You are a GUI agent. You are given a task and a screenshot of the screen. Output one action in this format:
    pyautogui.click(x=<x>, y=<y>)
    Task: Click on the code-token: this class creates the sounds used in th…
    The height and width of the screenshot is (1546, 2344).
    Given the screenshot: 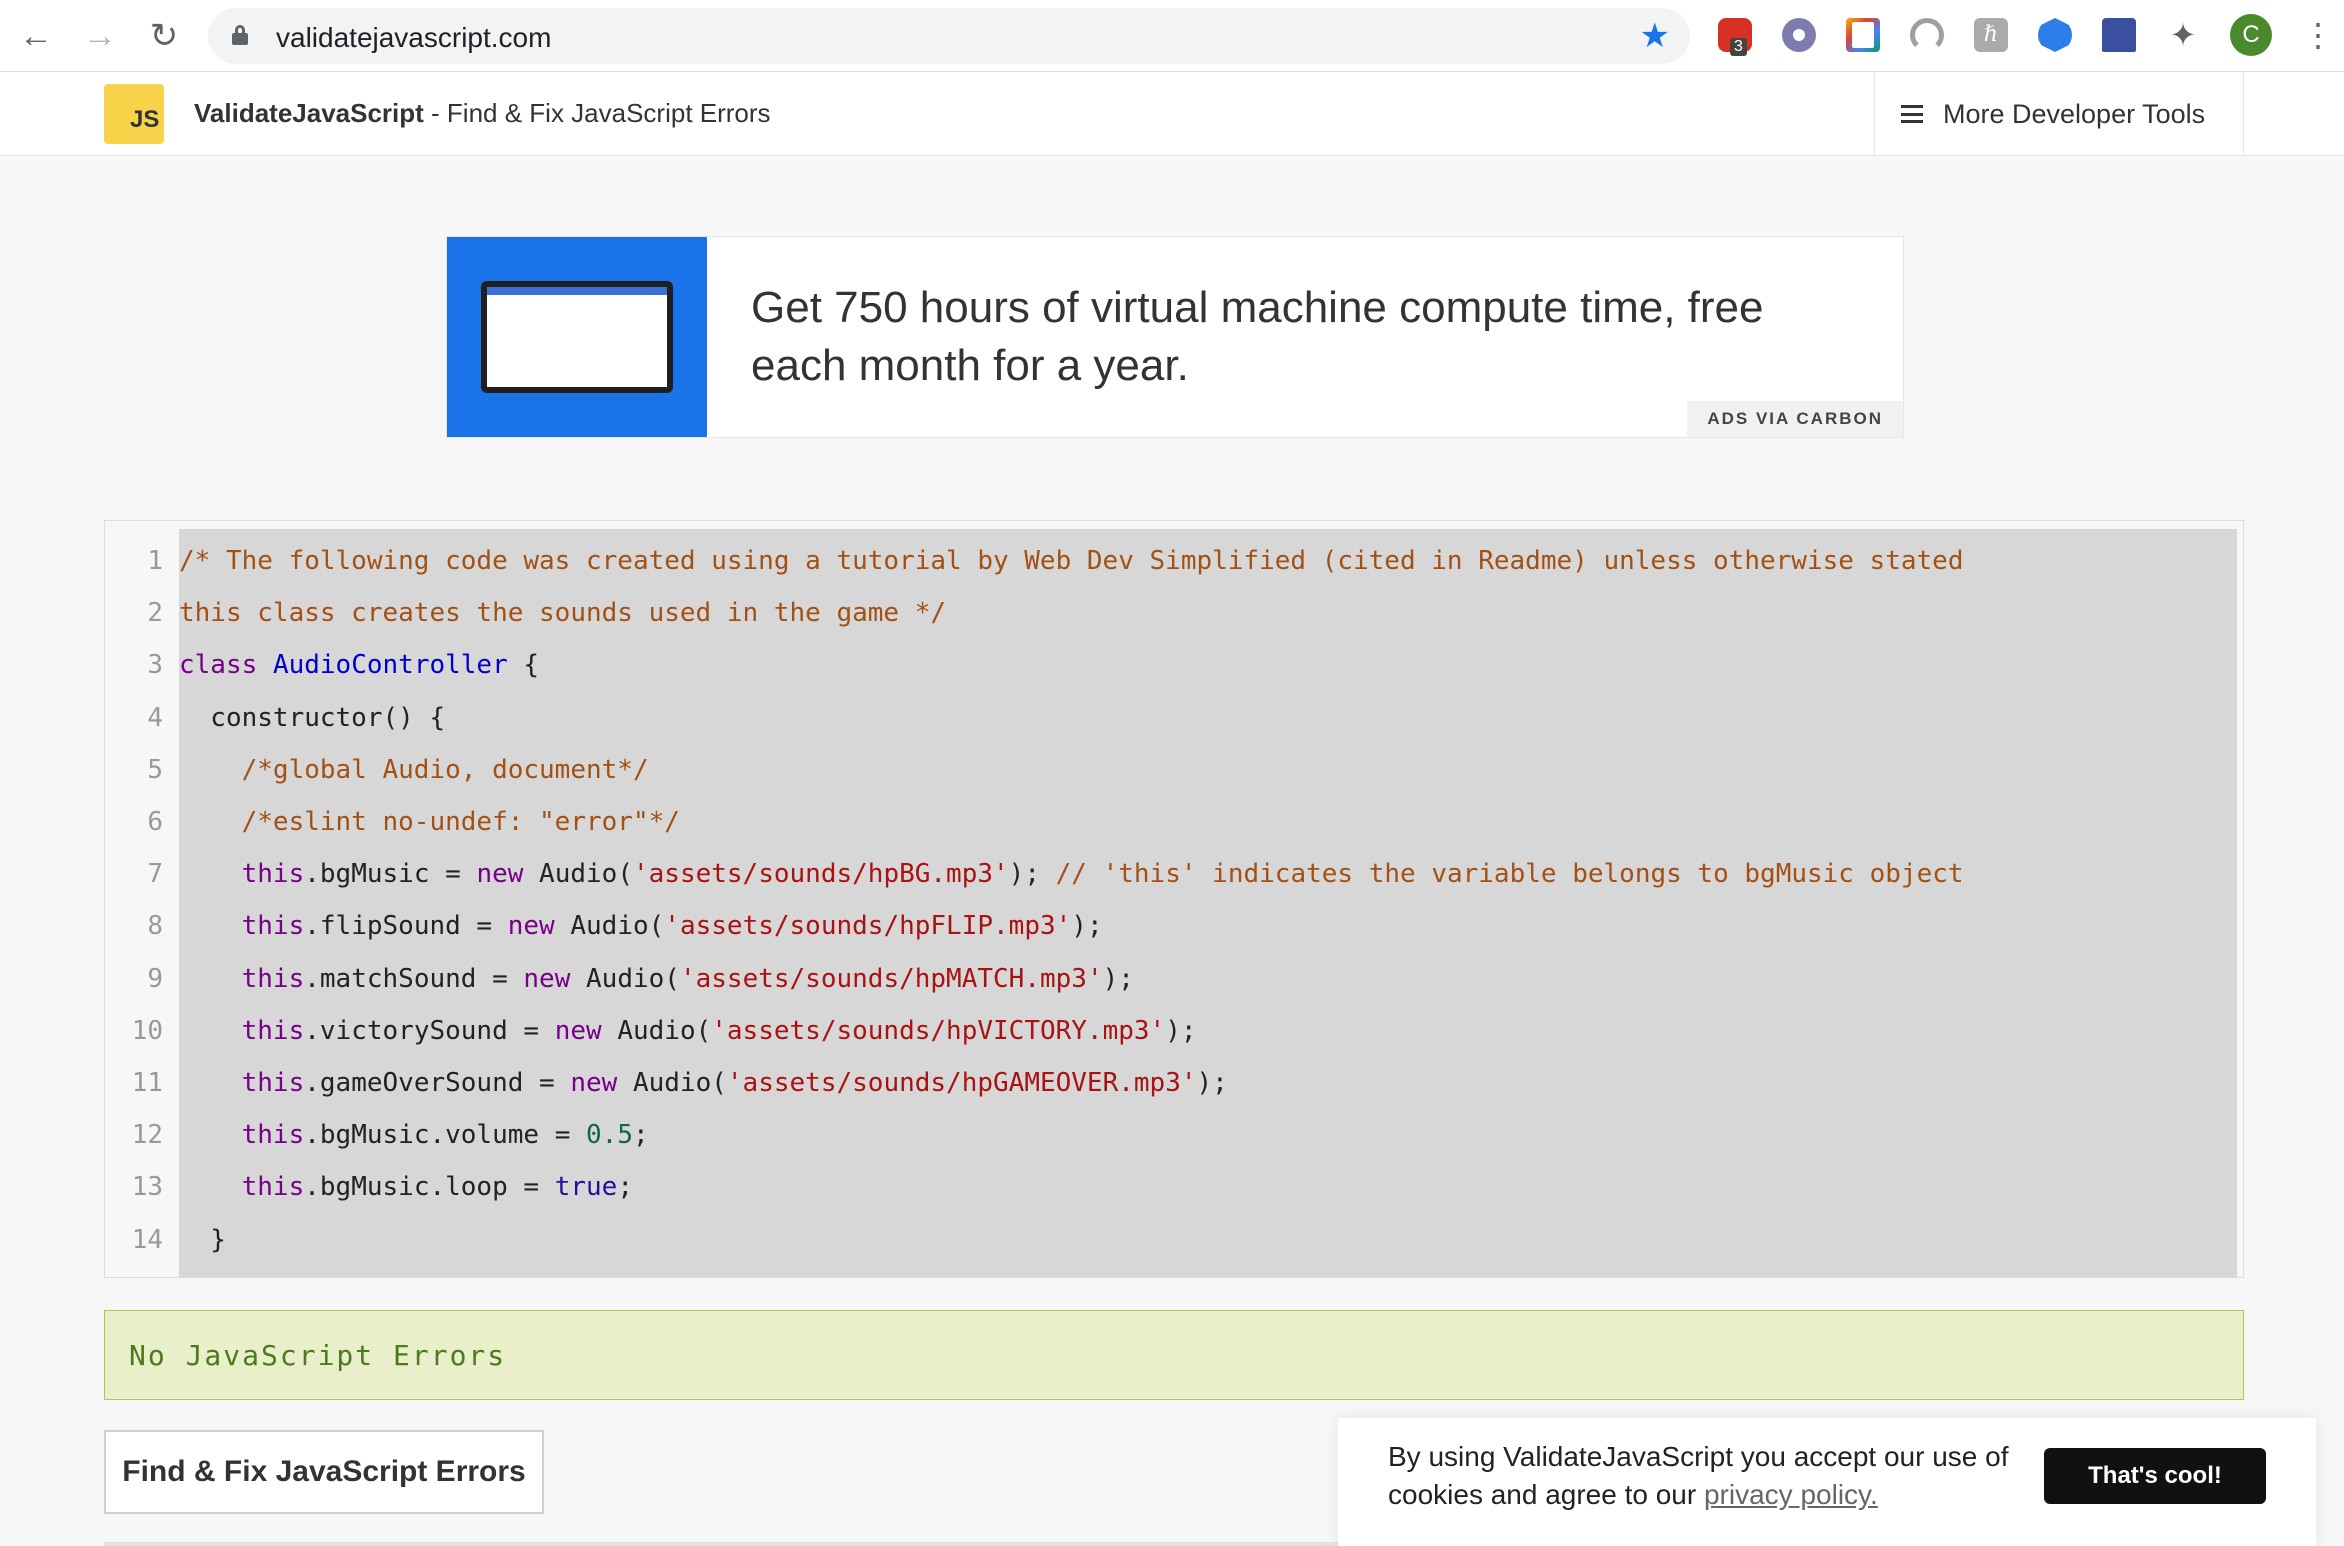 What is the action you would take?
    pyautogui.click(x=563, y=613)
    